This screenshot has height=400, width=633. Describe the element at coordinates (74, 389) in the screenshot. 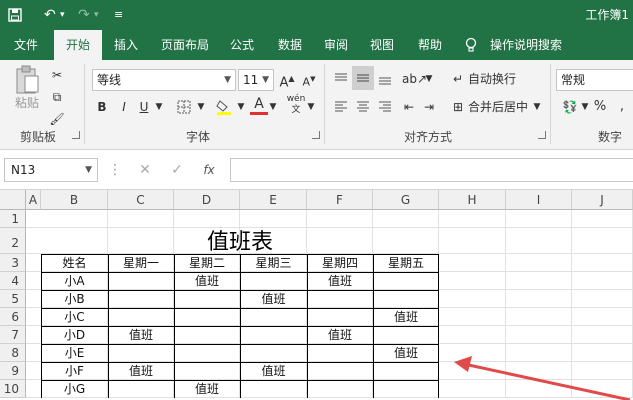

I see `table-cell: 小G` at that location.